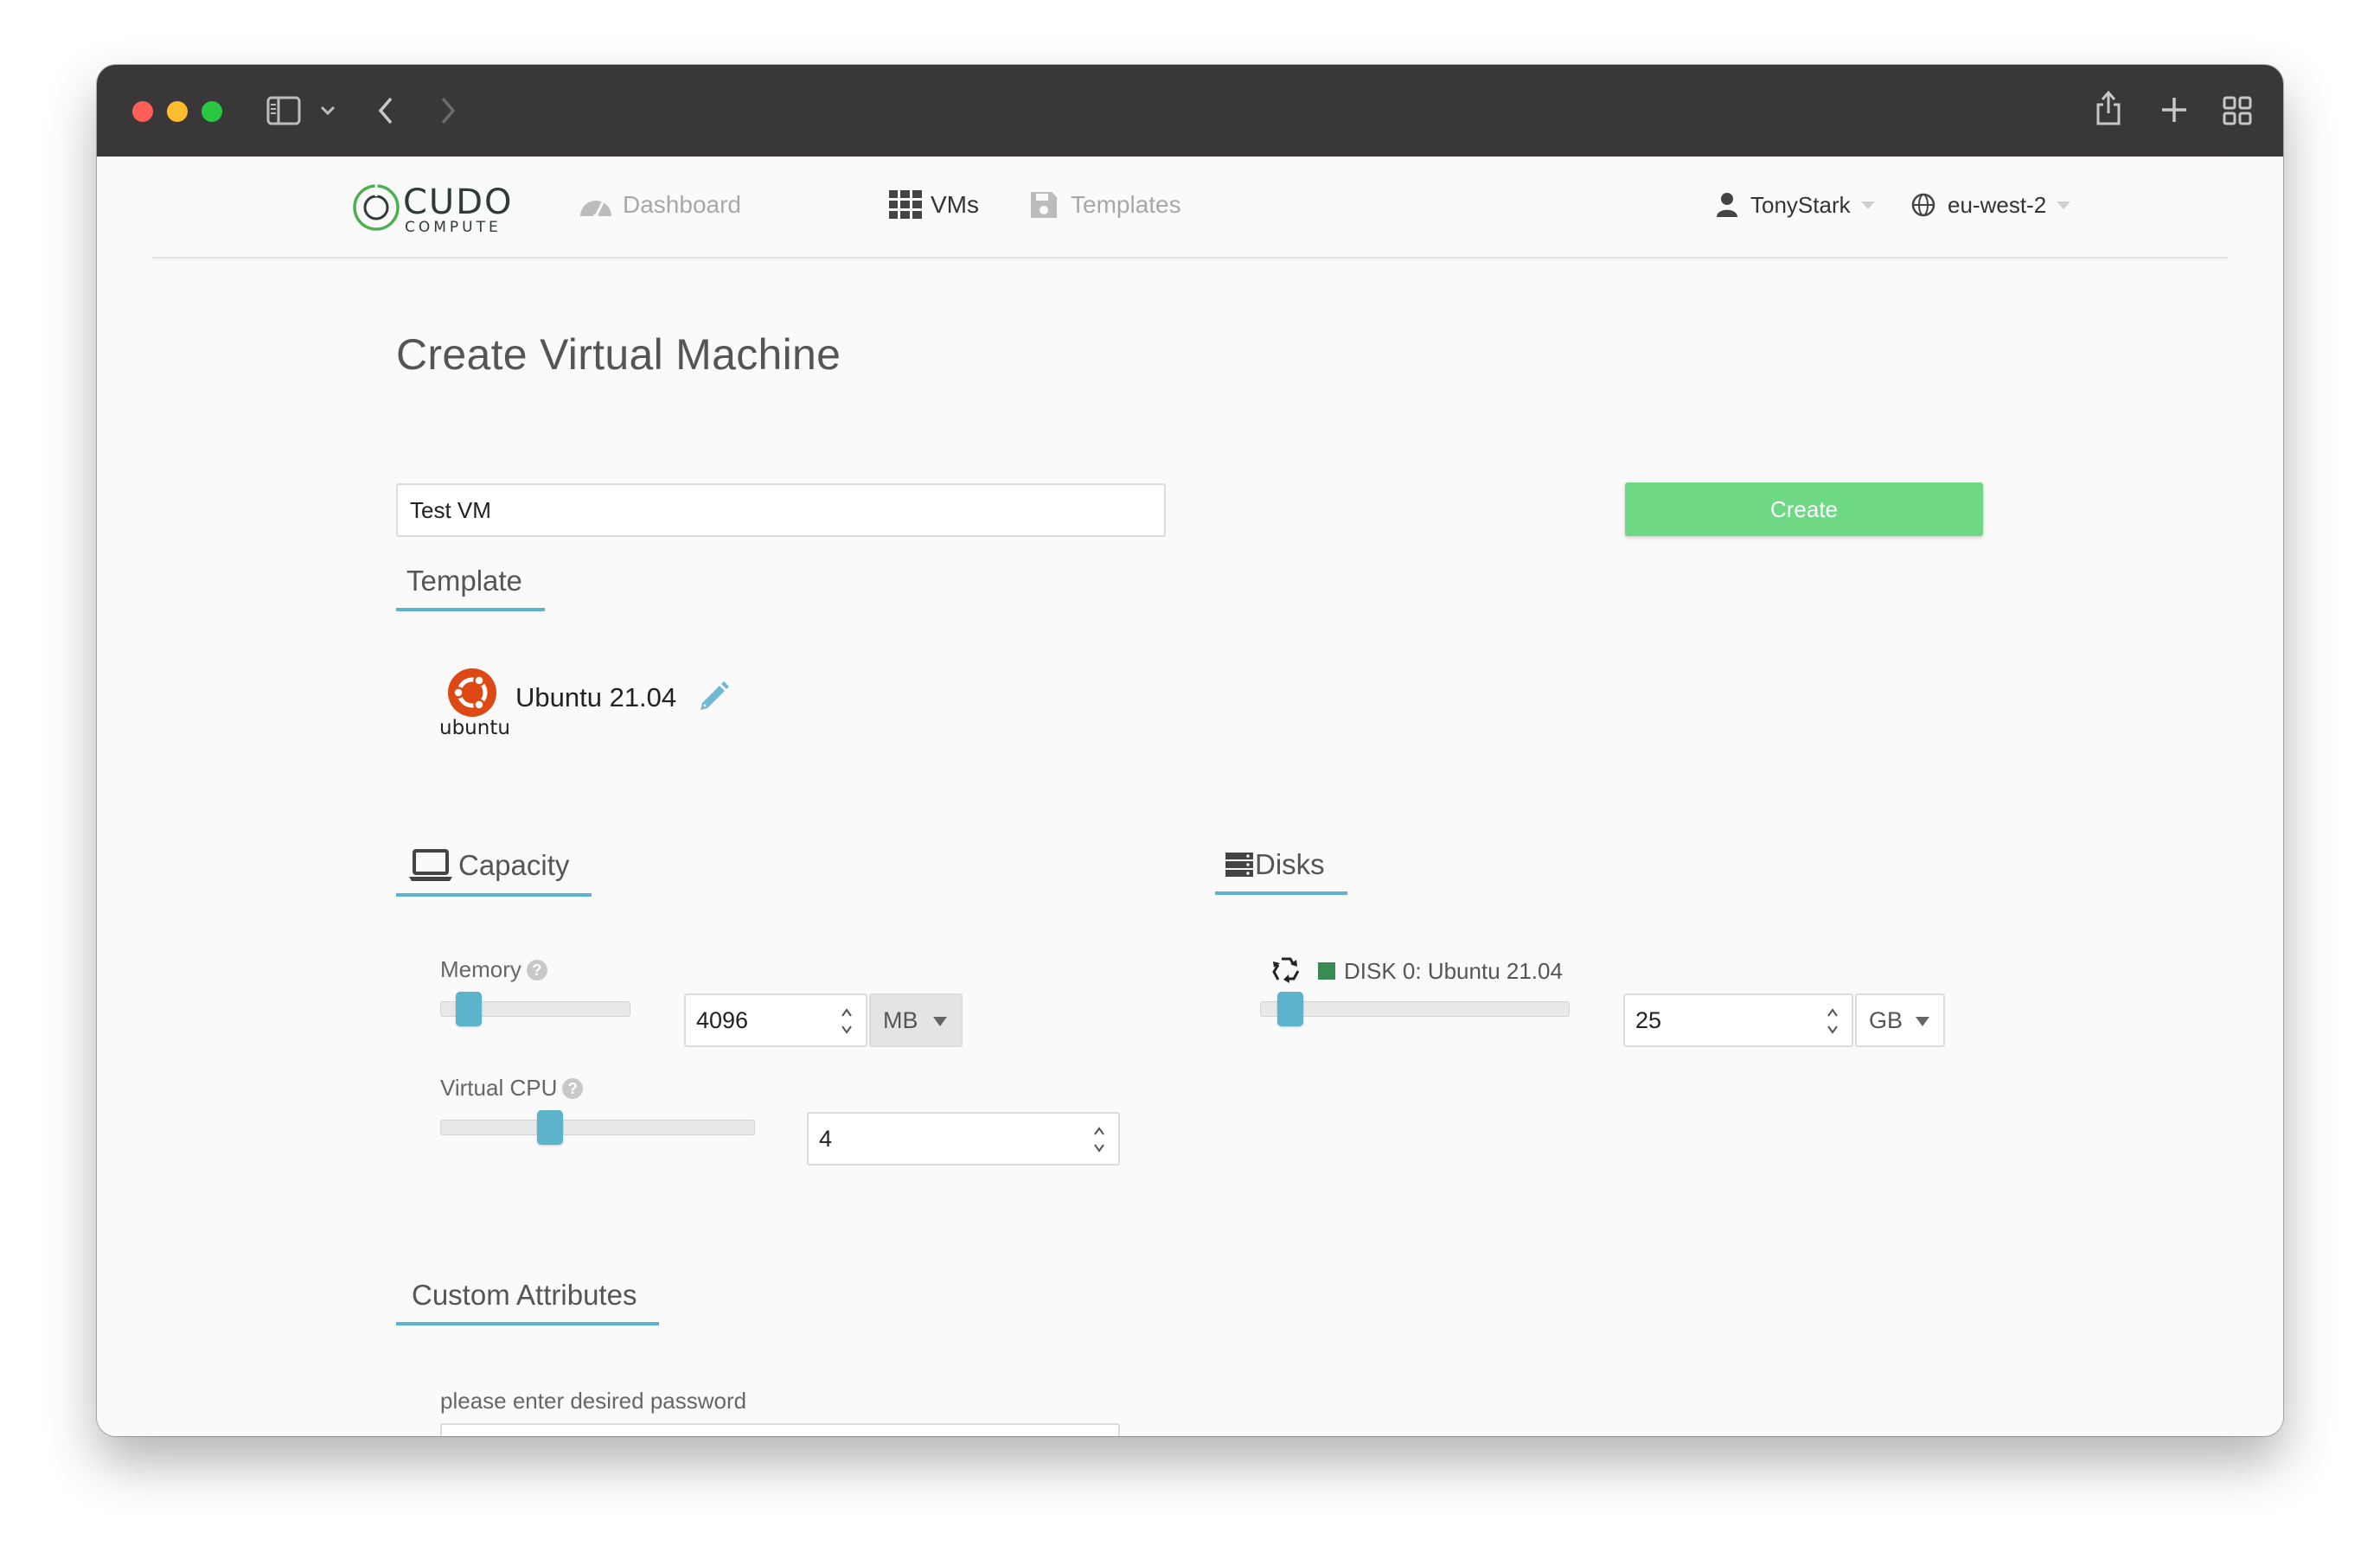 The width and height of the screenshot is (2380, 1565). I want to click on nav-dashboard: Dashboard, so click(660, 205).